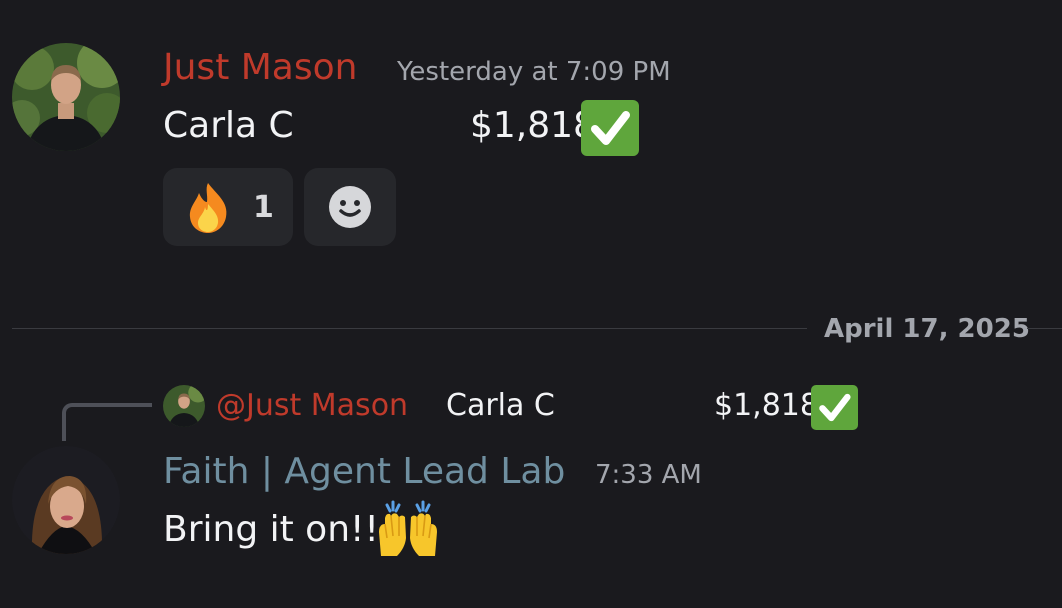 Image resolution: width=1062 pixels, height=608 pixels. I want to click on avatar-just-mason, so click(66, 97).